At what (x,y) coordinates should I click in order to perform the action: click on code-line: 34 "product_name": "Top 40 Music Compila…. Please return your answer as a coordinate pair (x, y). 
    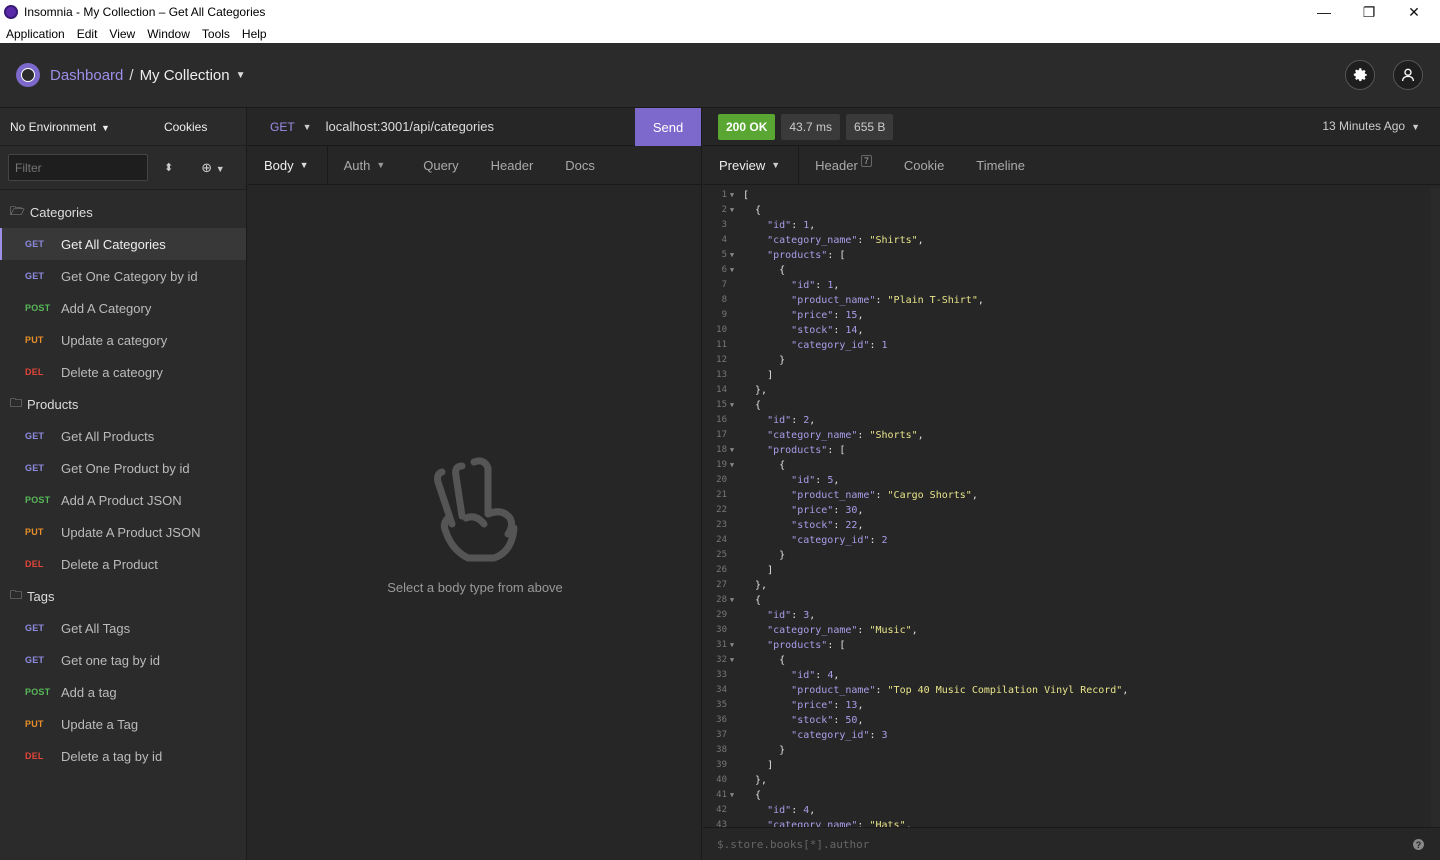
    Looking at the image, I should click on (1067, 690).